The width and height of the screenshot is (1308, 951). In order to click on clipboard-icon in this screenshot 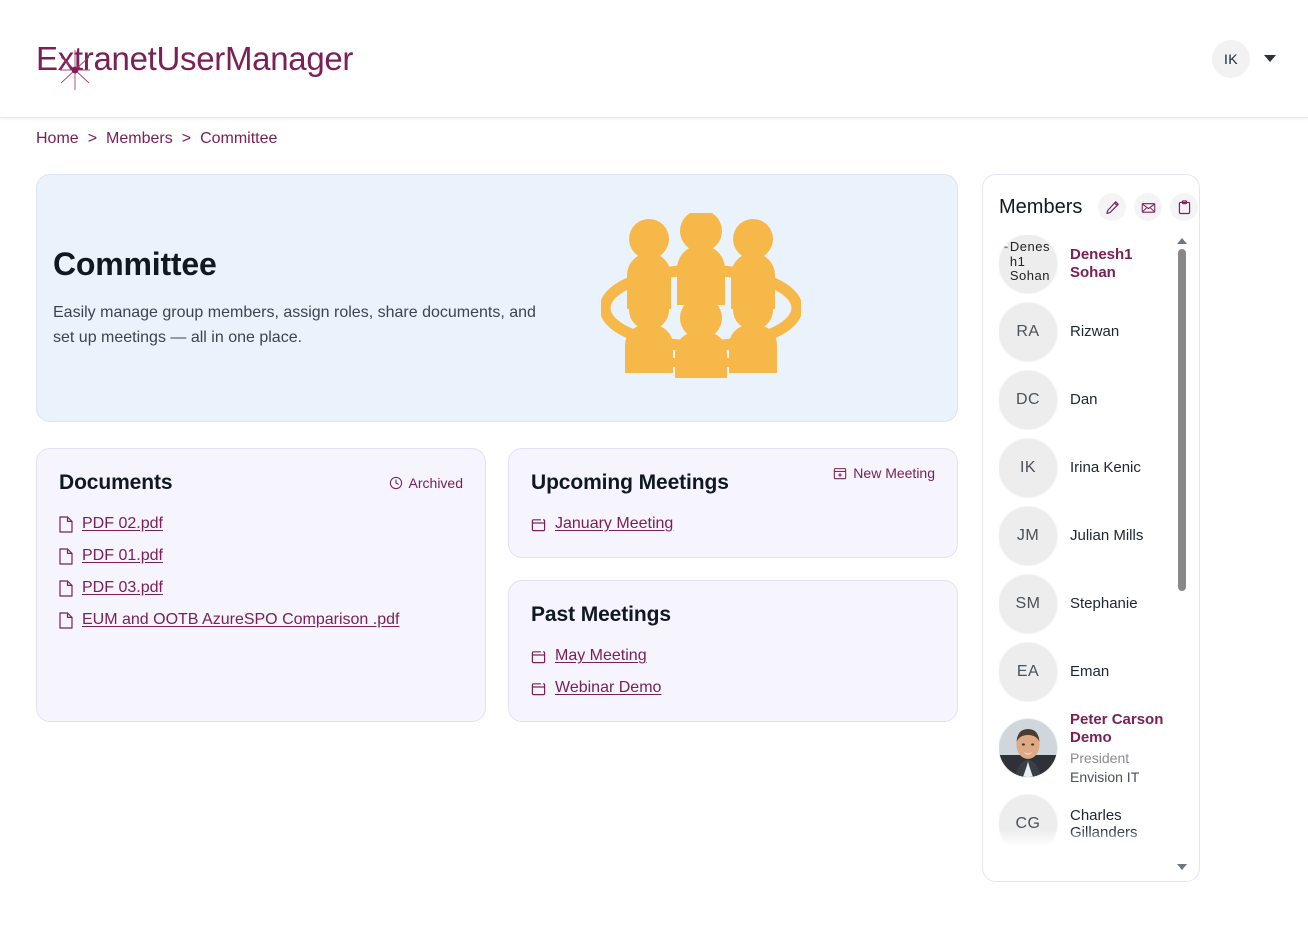, I will do `click(1184, 206)`.